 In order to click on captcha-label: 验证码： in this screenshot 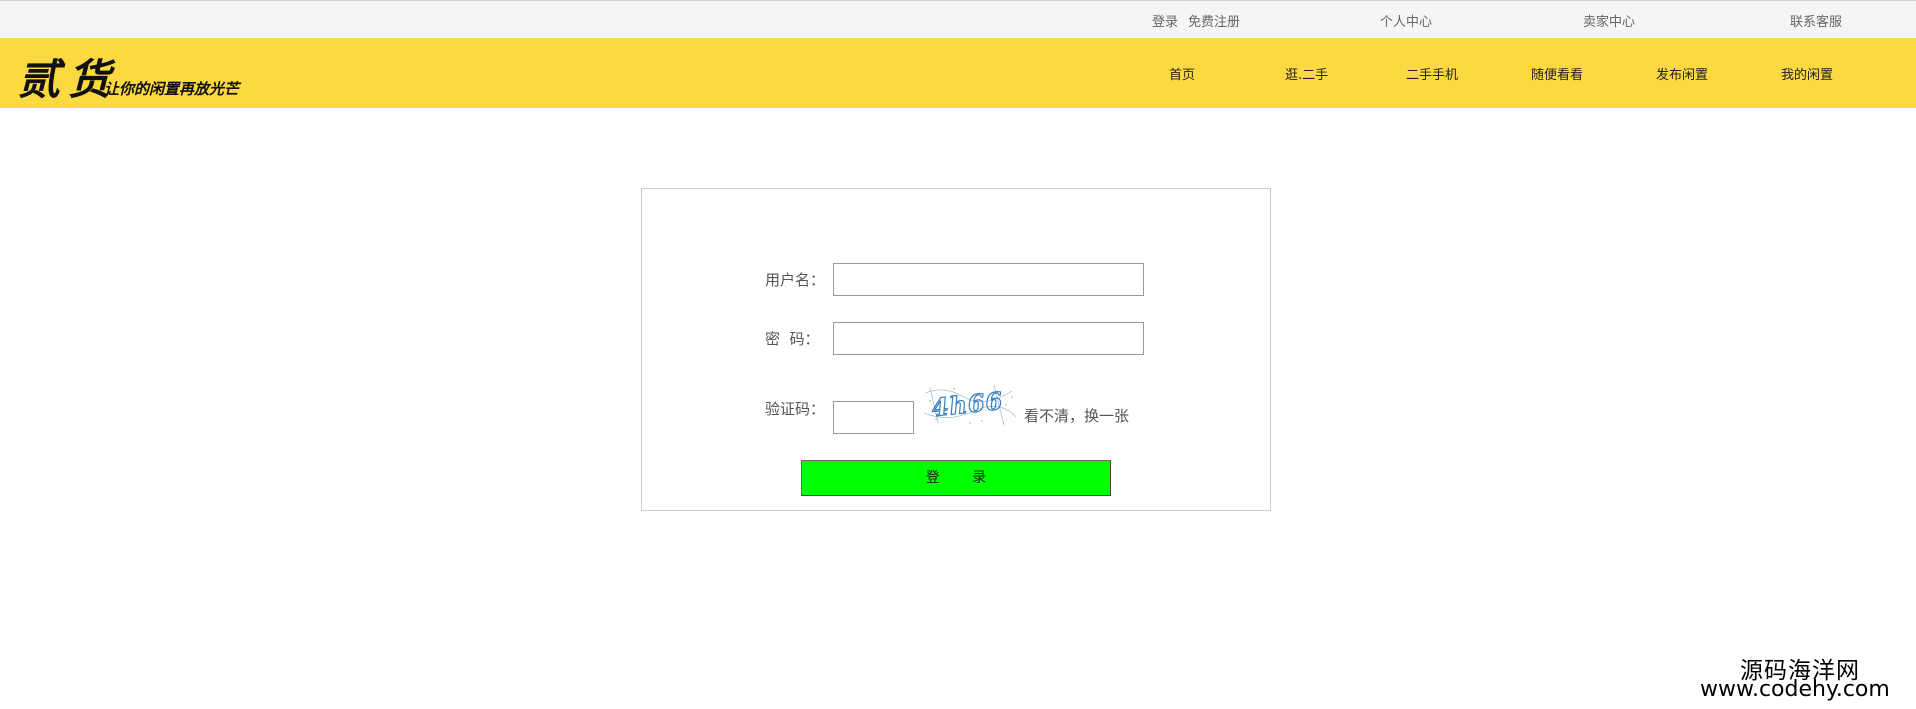, I will do `click(795, 409)`.